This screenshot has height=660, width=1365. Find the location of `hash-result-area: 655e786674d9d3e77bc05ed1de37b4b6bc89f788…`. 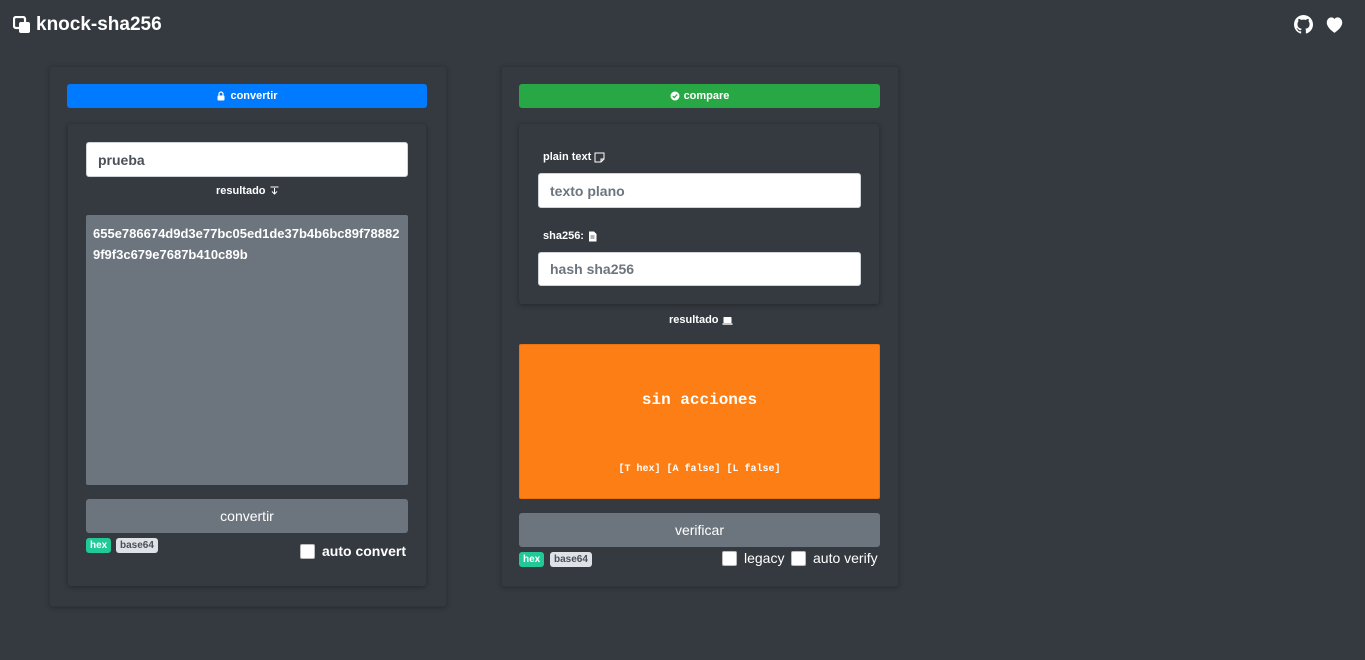

hash-result-area: 655e786674d9d3e77bc05ed1de37b4b6bc89f788… is located at coordinates (247, 350).